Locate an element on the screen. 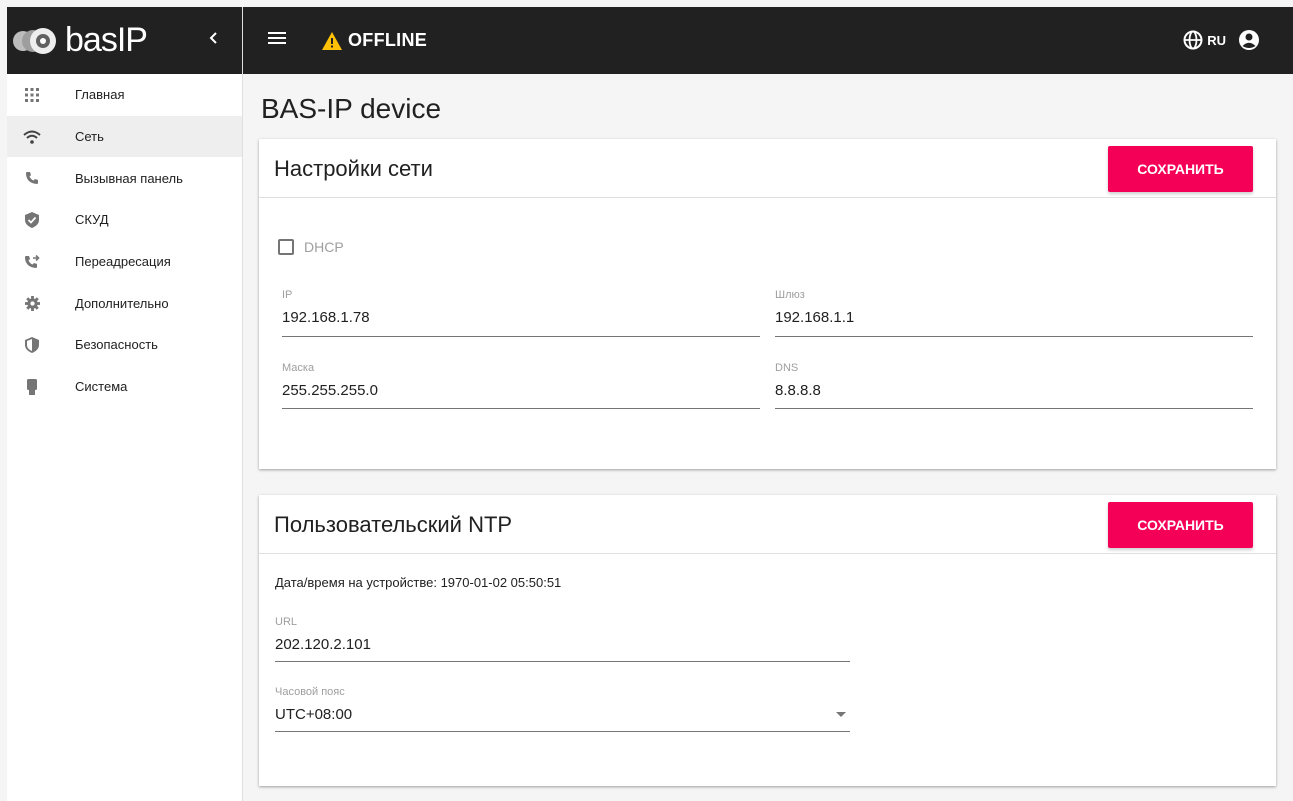 This screenshot has width=1293, height=801. dns-field: DNS is located at coordinates (1014, 385).